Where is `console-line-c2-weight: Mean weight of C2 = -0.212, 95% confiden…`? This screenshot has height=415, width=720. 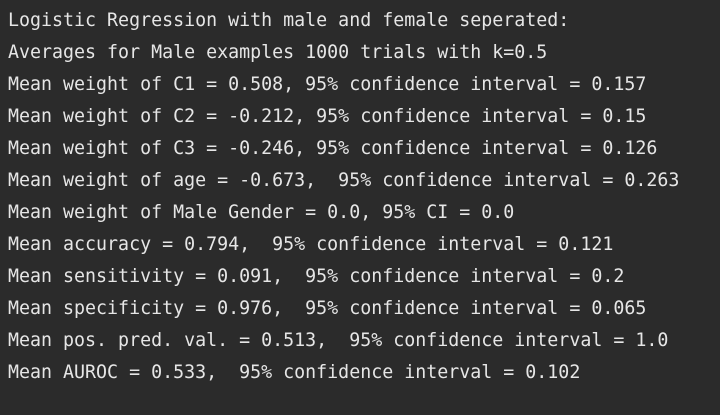 console-line-c2-weight: Mean weight of C2 = -0.212, 95% confiden… is located at coordinates (327, 116).